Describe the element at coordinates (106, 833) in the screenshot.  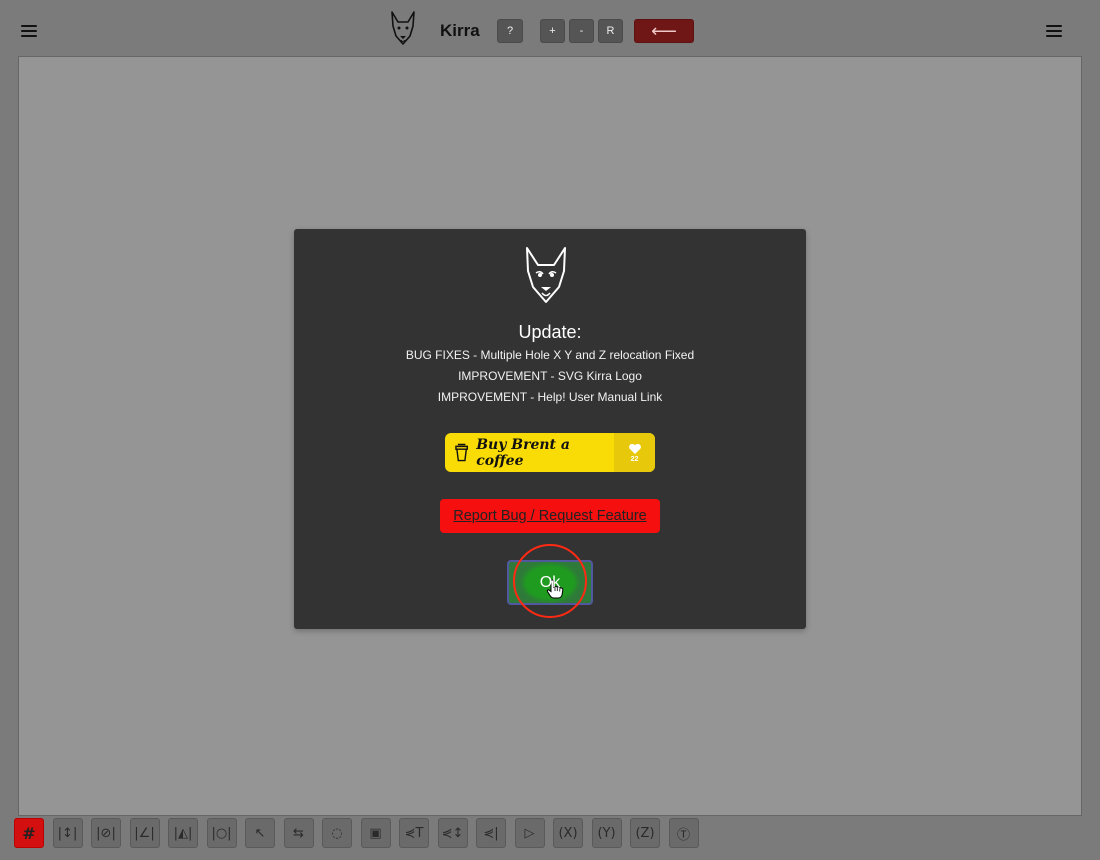
I see `tool-button-3: |⊘|` at that location.